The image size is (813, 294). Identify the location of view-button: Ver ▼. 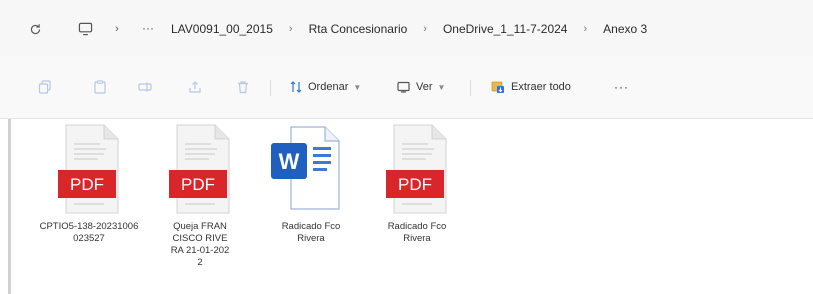
(421, 87).